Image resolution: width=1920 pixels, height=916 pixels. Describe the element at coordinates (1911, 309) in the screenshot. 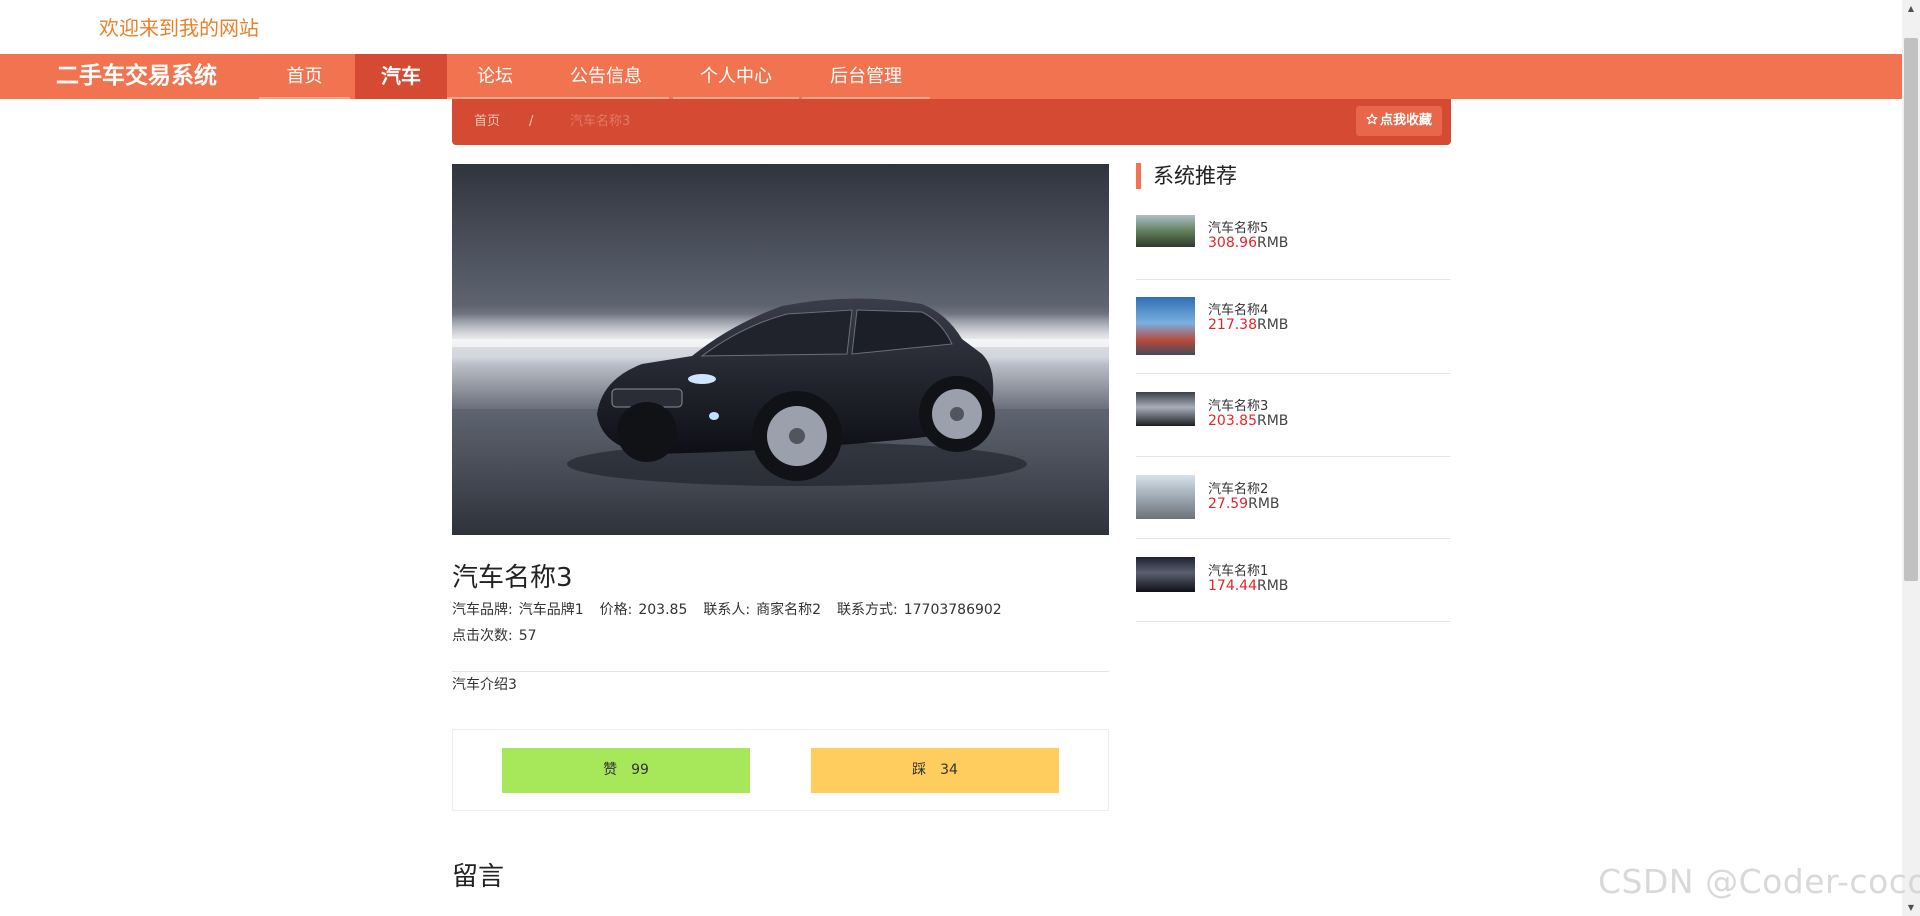

I see `scrollbar-thumb` at that location.